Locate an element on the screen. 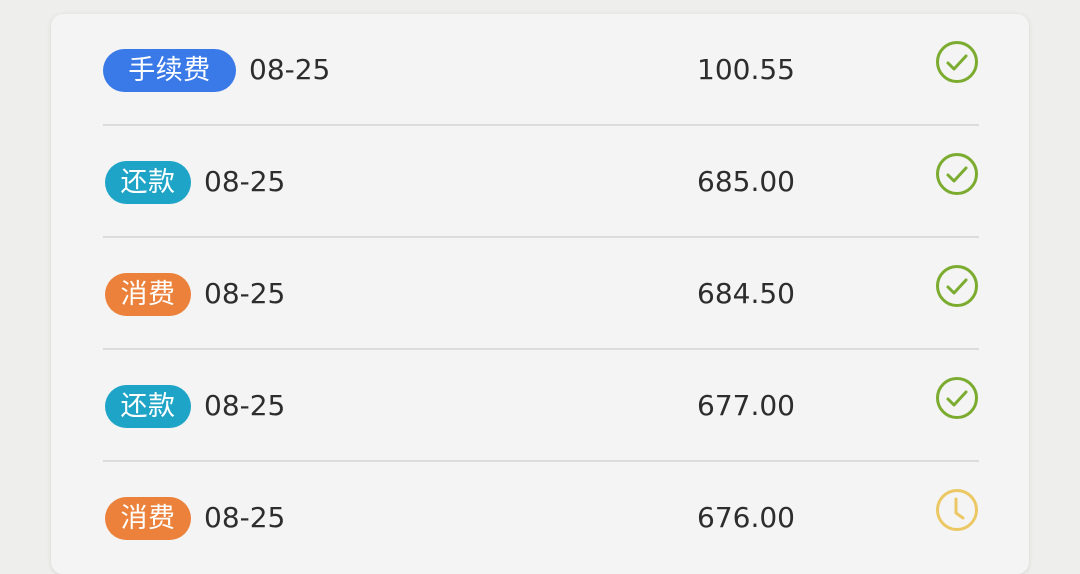 The height and width of the screenshot is (574, 1080). transaction-amount: 685.00 is located at coordinates (746, 181).